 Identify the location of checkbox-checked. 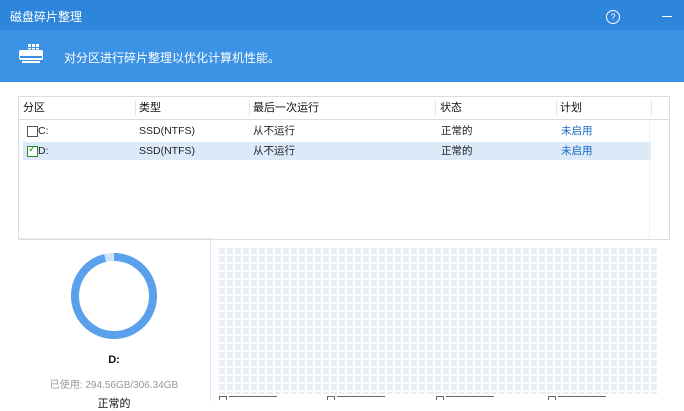
(32, 150).